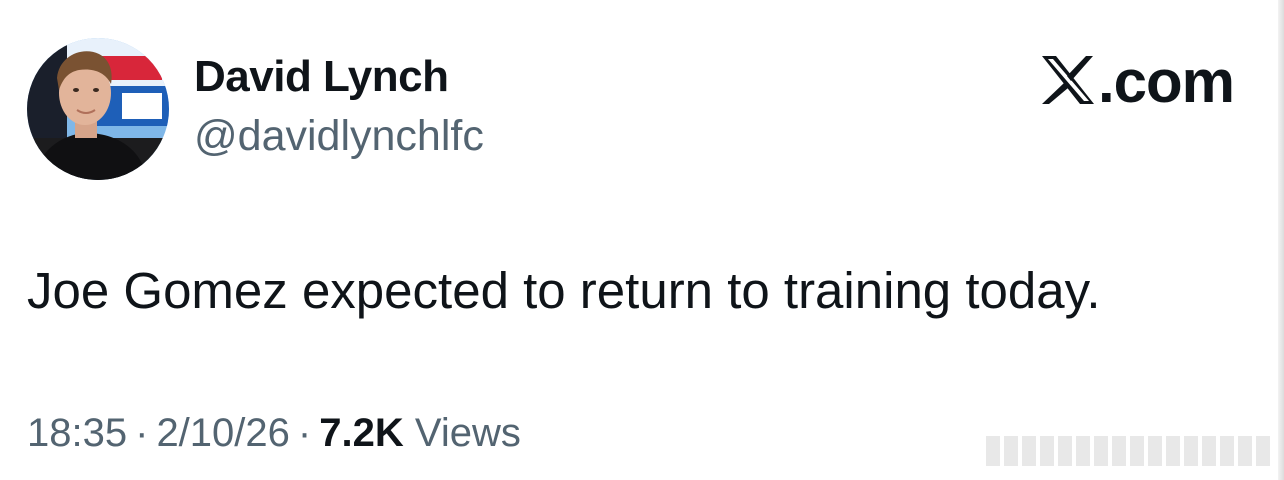 Image resolution: width=1284 pixels, height=480 pixels. What do you see at coordinates (361, 433) in the screenshot?
I see `views-count: 7.2K` at bounding box center [361, 433].